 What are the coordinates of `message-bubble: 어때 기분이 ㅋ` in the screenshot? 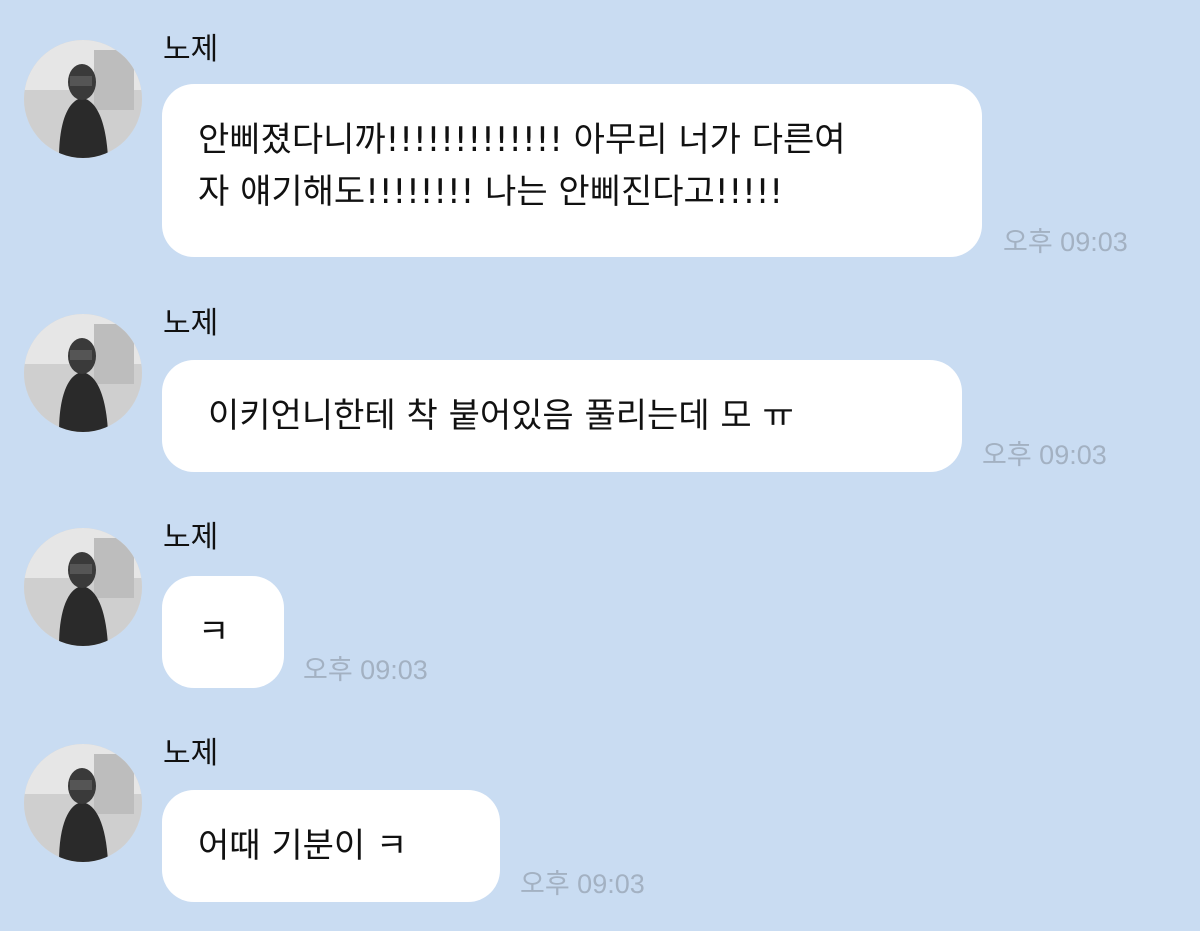 It's located at (331, 846).